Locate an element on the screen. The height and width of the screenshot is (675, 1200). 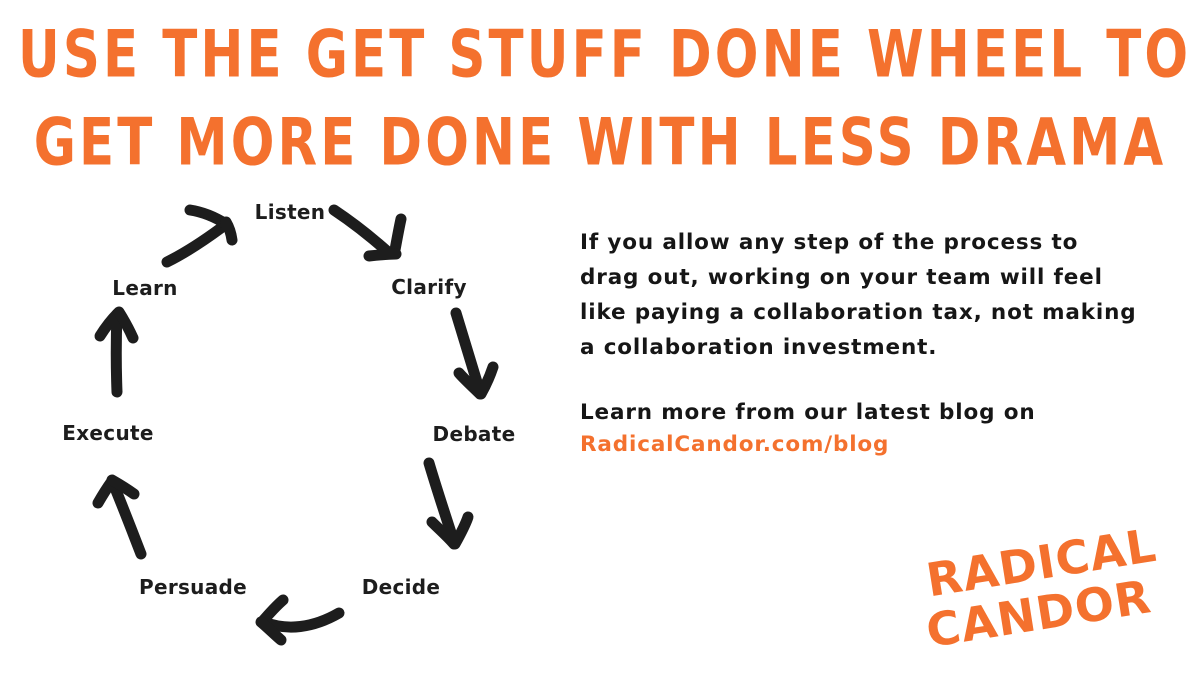
arrow-clarify-to-debate is located at coordinates (474, 353).